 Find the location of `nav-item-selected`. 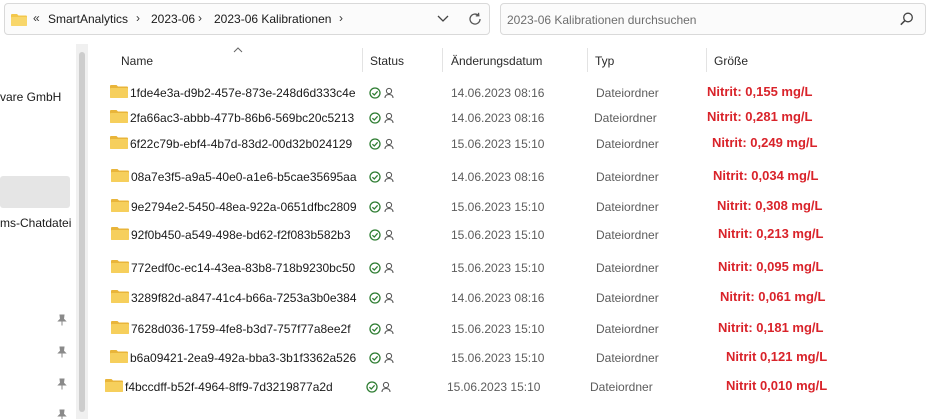

nav-item-selected is located at coordinates (35, 192).